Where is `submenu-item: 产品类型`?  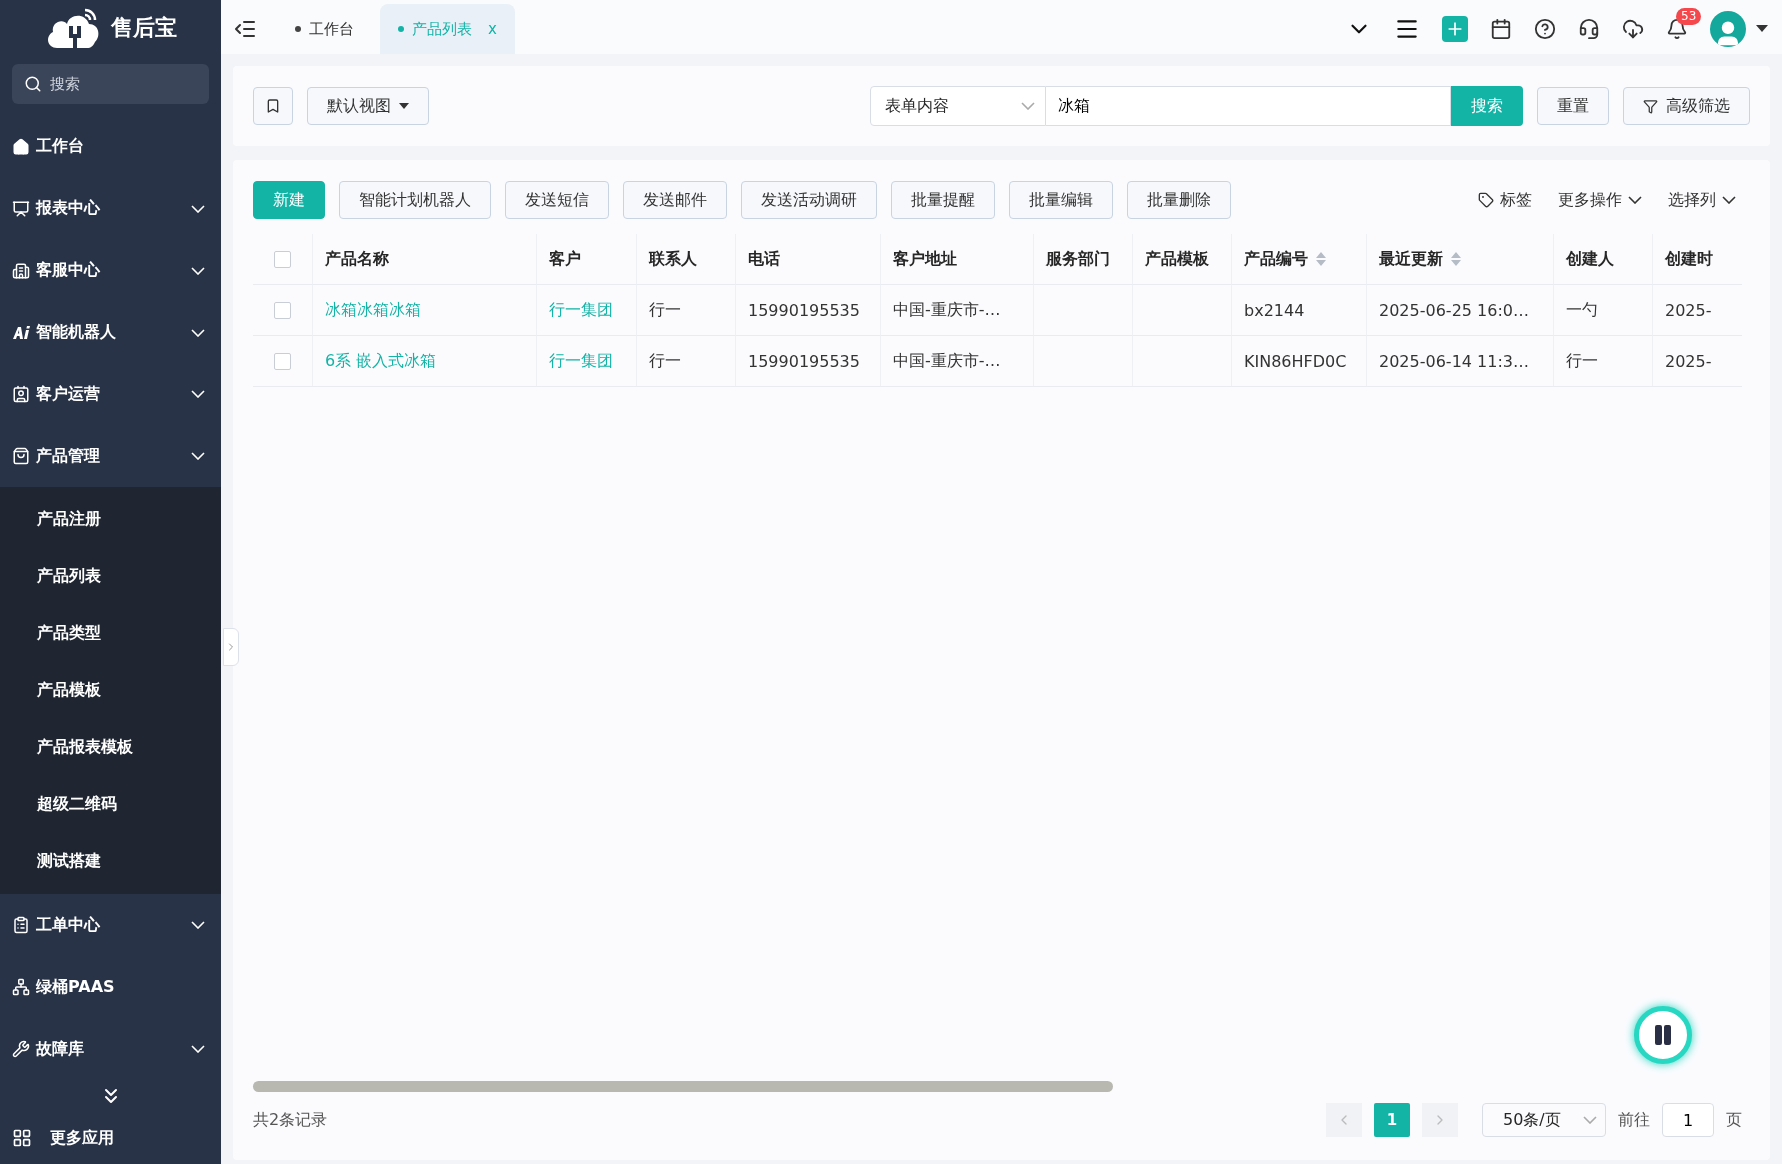
submenu-item: 产品类型 is located at coordinates (110, 634).